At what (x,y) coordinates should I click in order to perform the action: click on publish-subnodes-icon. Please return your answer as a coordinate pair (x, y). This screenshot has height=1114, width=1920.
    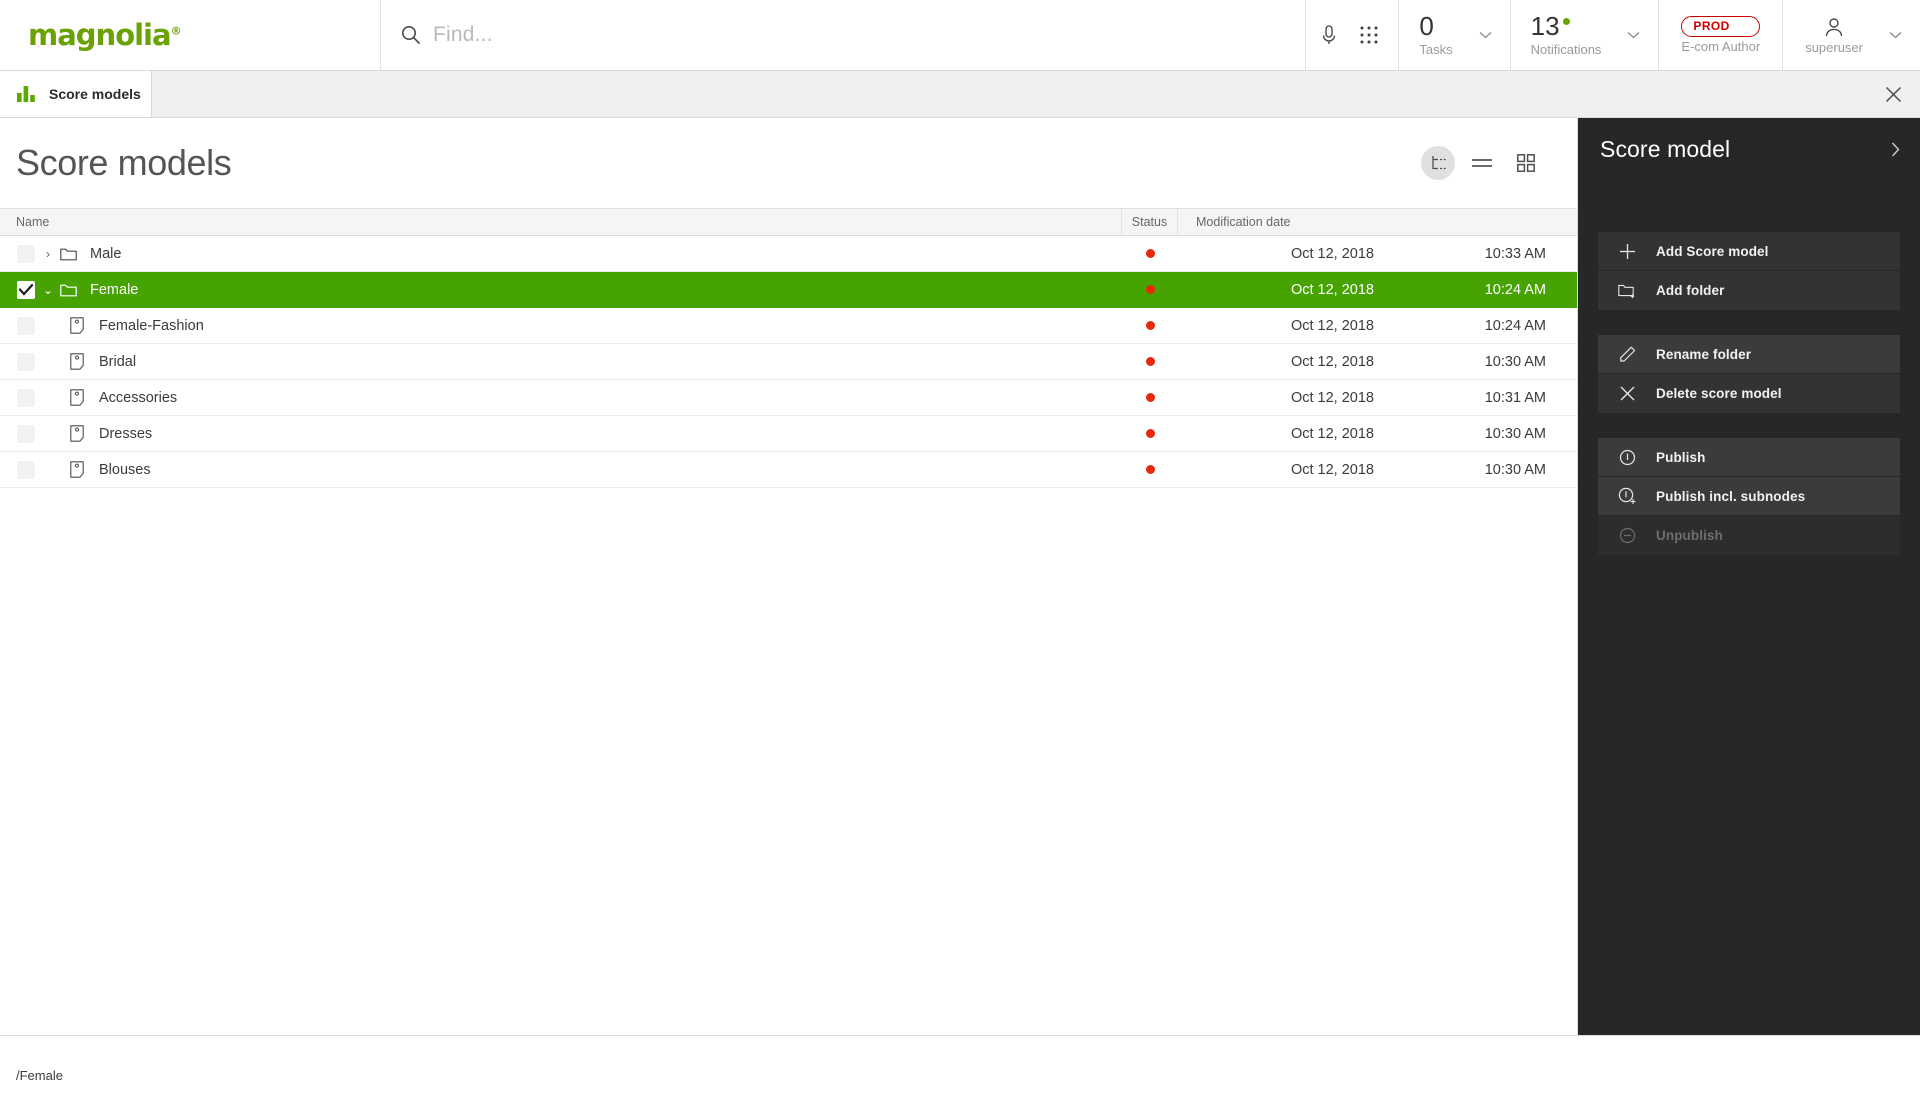
    Looking at the image, I should click on (1627, 496).